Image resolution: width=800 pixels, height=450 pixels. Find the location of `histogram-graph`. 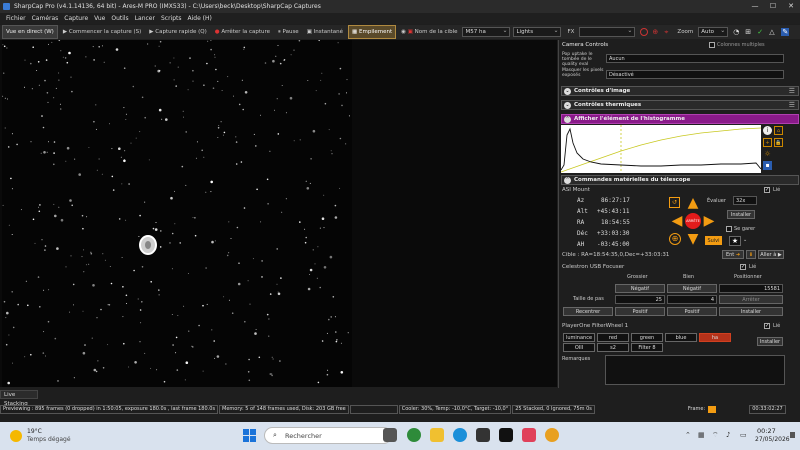

histogram-graph is located at coordinates (661, 149).